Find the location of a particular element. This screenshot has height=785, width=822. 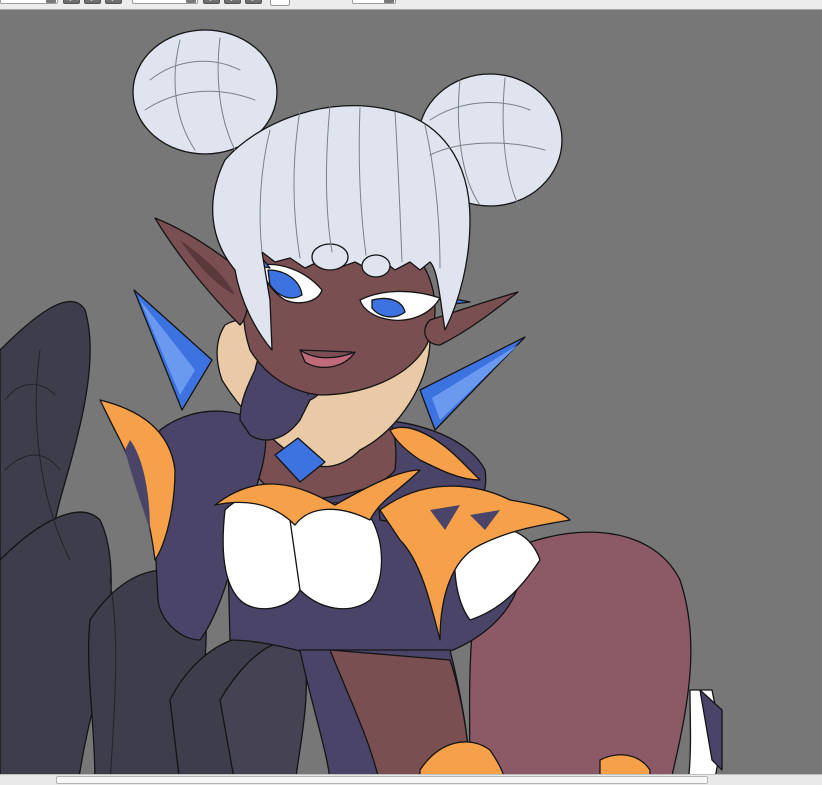

horizontal-scrollbar is located at coordinates (411, 779).